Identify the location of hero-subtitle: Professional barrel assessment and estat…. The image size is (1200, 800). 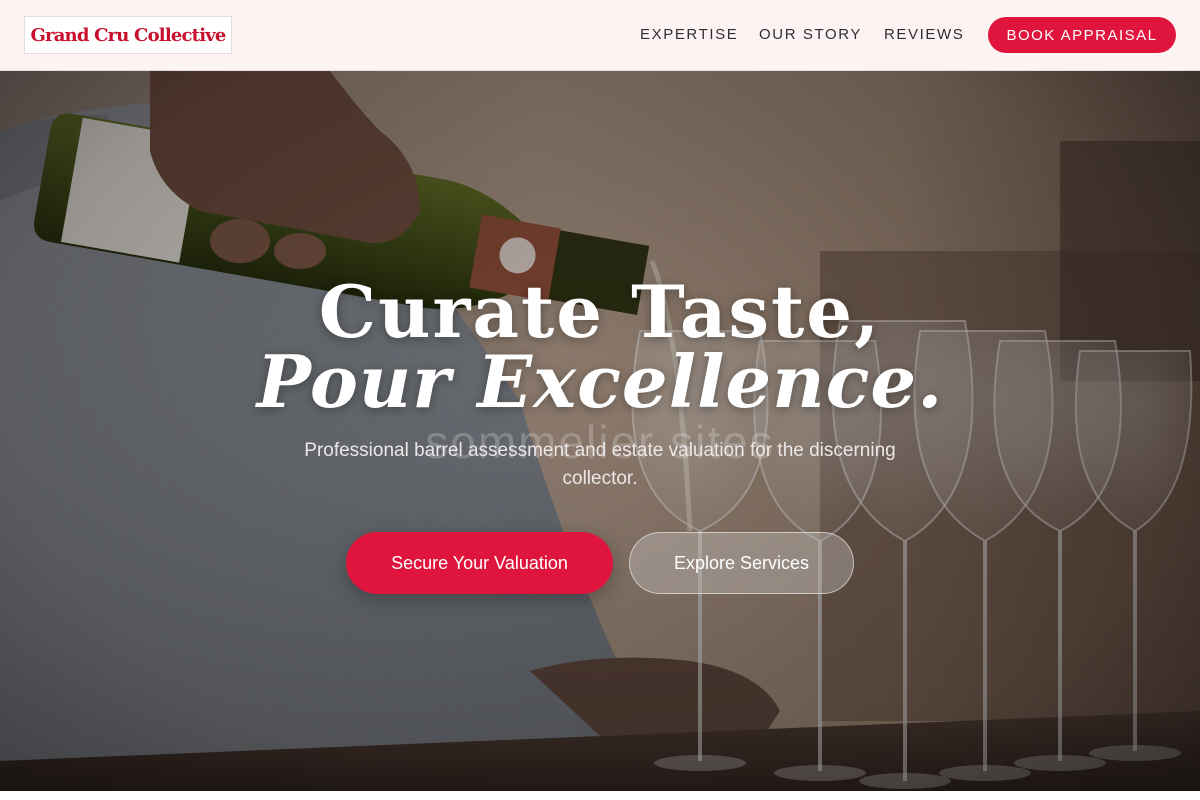
(600, 464).